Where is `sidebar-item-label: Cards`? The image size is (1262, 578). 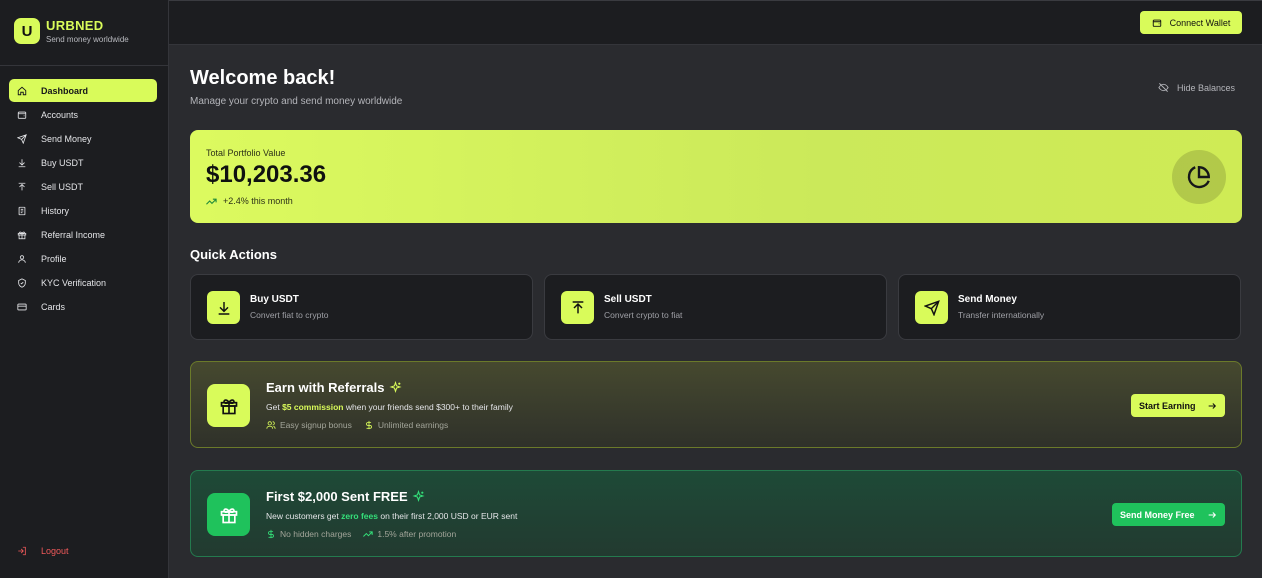 sidebar-item-label: Cards is located at coordinates (53, 306).